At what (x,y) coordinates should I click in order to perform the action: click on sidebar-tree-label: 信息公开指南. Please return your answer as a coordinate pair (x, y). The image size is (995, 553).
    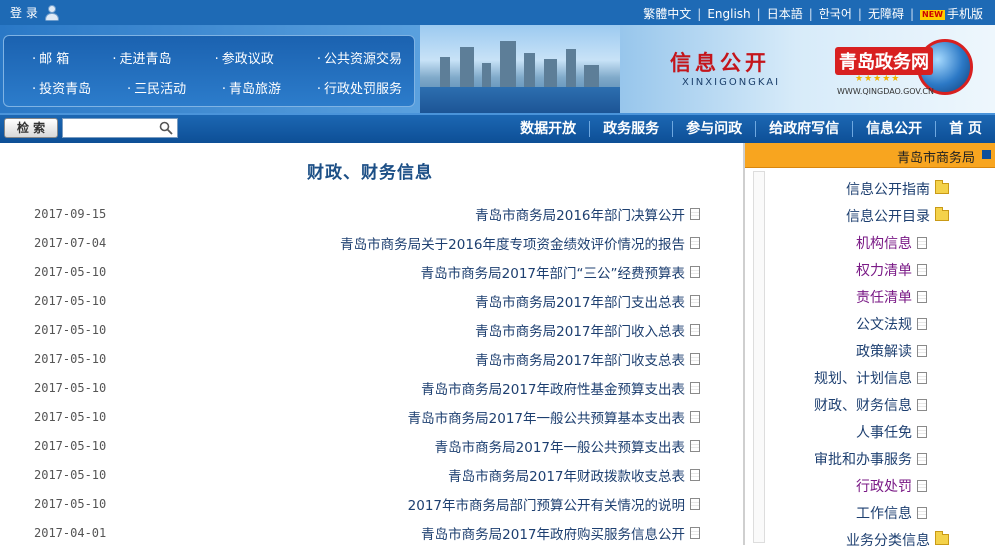
    Looking at the image, I should click on (888, 189).